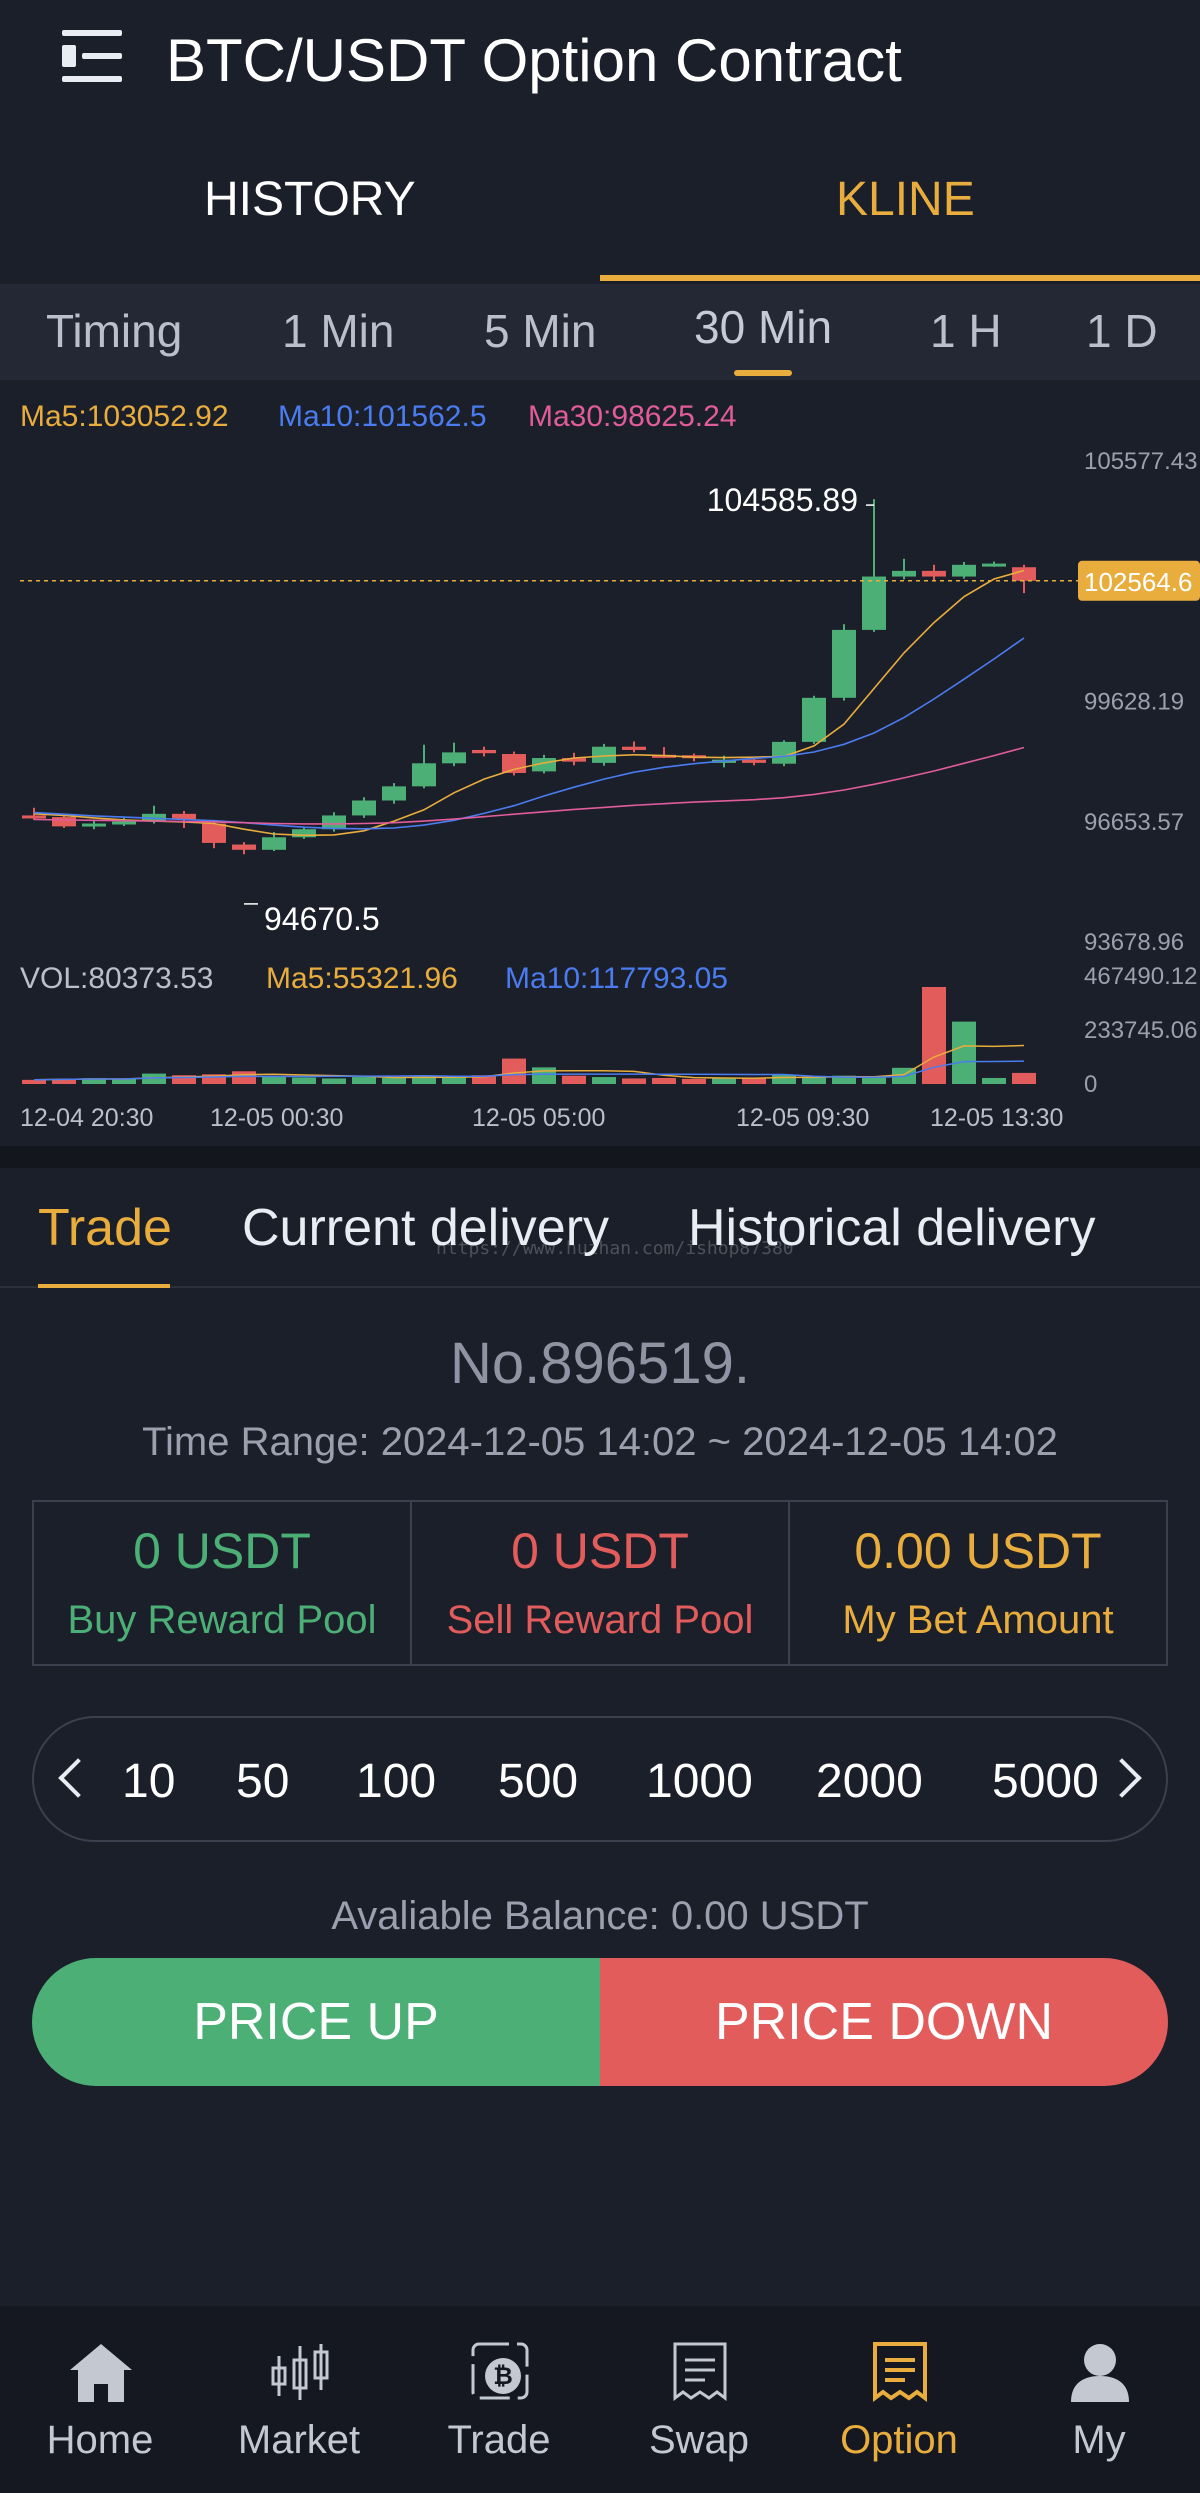  What do you see at coordinates (262, 1781) in the screenshot?
I see `amount-option: 50` at bounding box center [262, 1781].